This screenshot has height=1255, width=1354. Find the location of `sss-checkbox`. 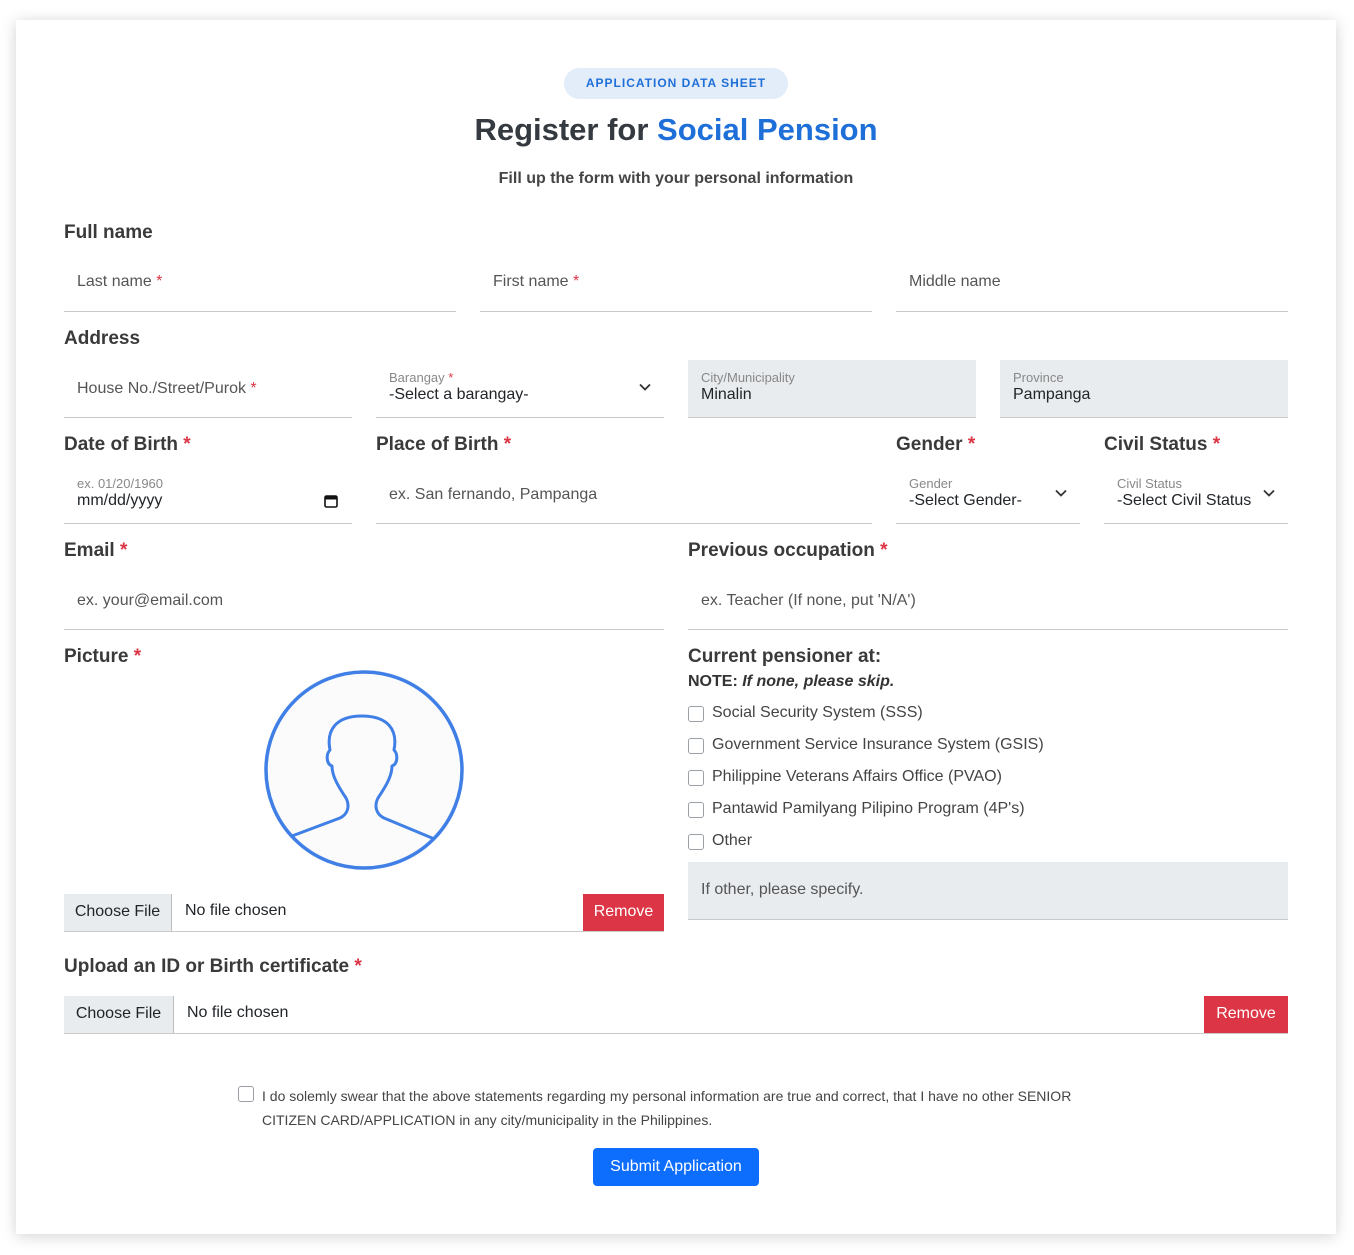

sss-checkbox is located at coordinates (696, 714).